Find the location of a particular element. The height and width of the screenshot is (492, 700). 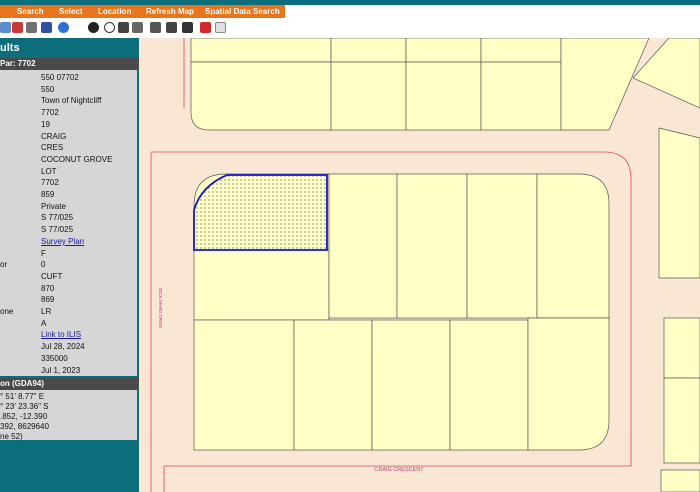

parcel-section-header: Par: 7702 is located at coordinates (69, 64).